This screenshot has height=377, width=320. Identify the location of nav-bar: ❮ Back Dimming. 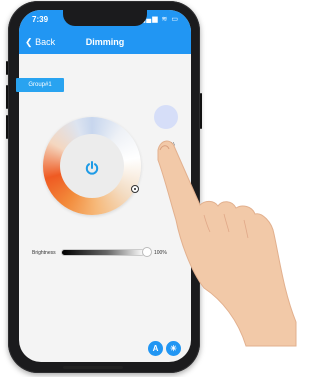
(105, 43).